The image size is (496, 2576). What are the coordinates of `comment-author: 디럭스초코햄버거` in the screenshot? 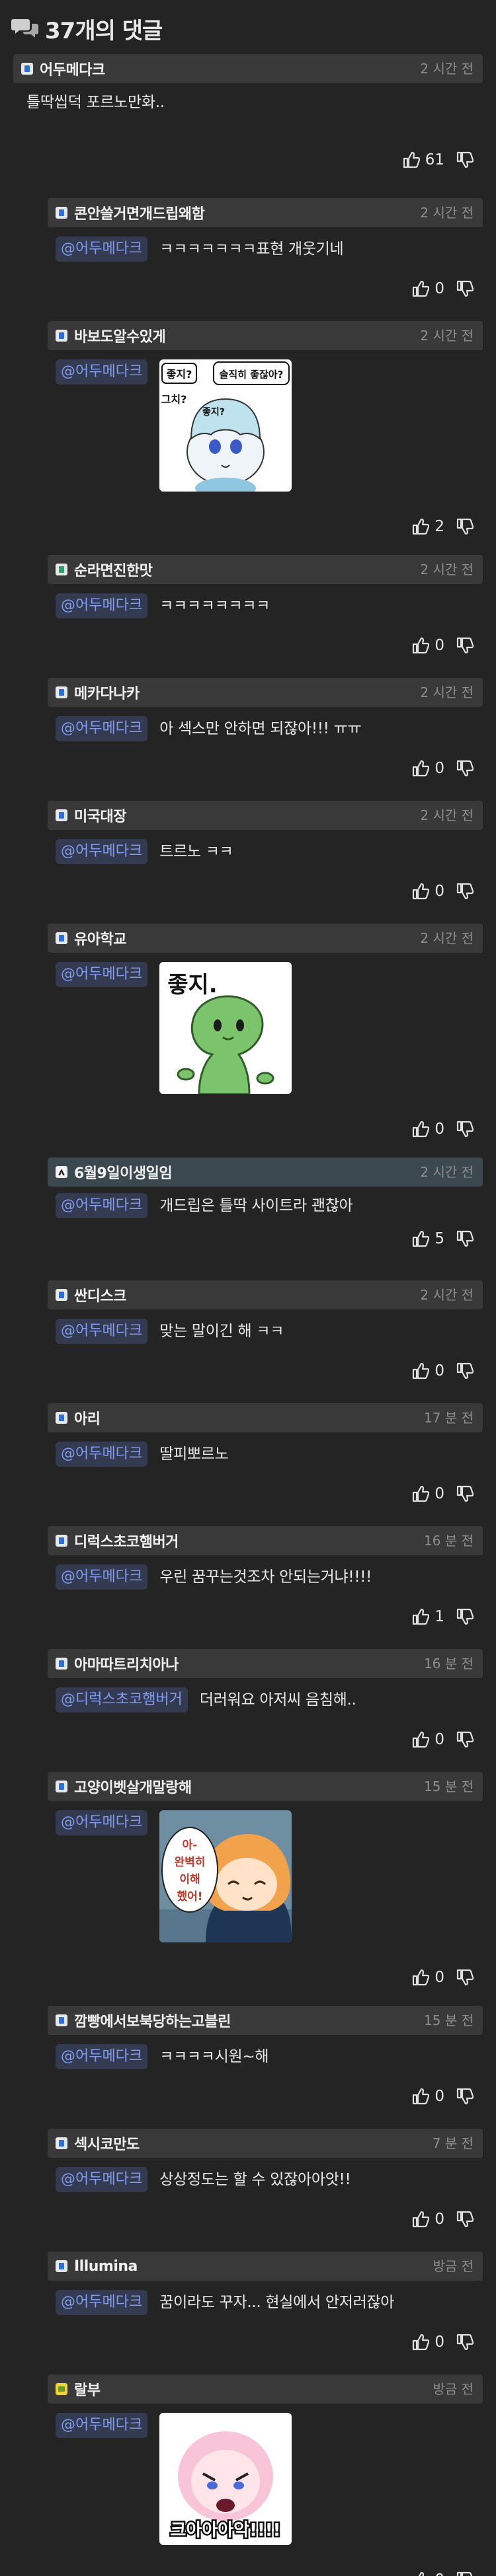 It's located at (126, 1540).